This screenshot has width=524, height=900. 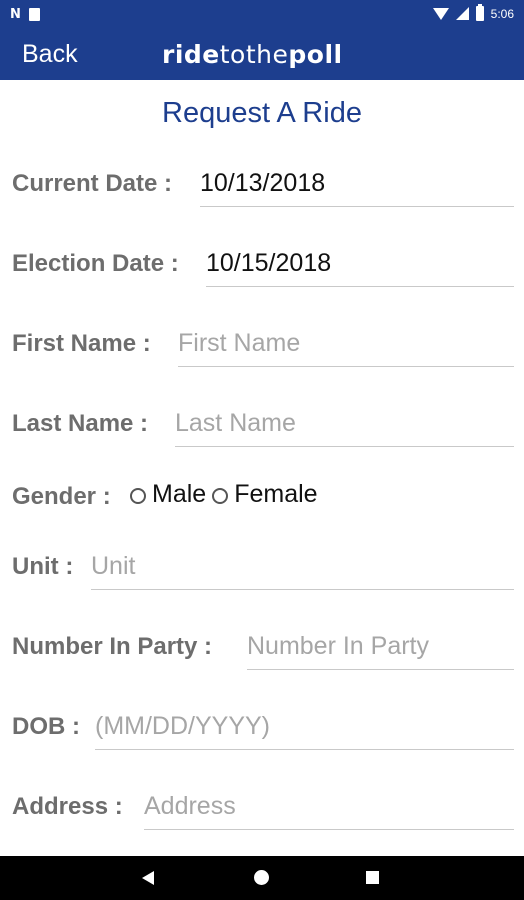 I want to click on status-bar: N 5:06, so click(x=262, y=15).